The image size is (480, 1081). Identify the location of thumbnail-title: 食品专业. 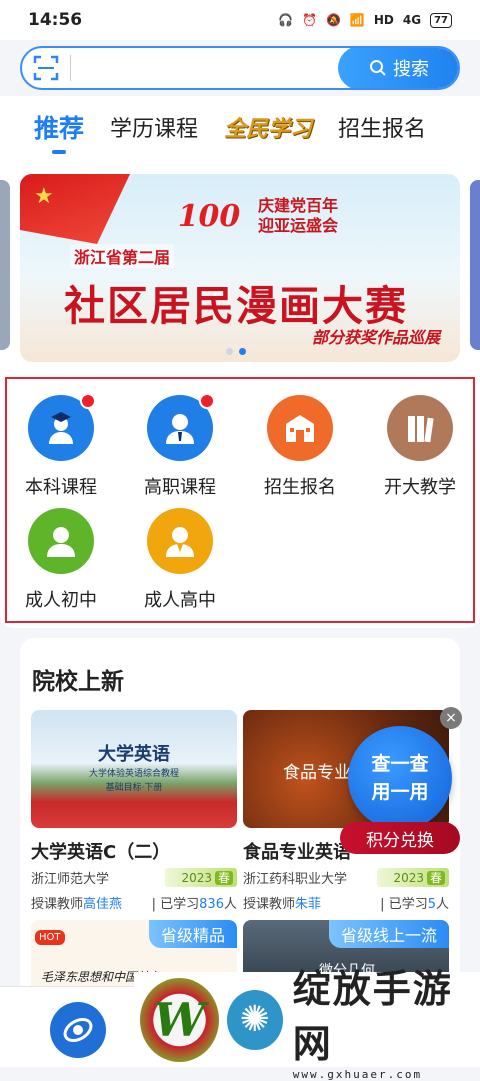
(317, 773).